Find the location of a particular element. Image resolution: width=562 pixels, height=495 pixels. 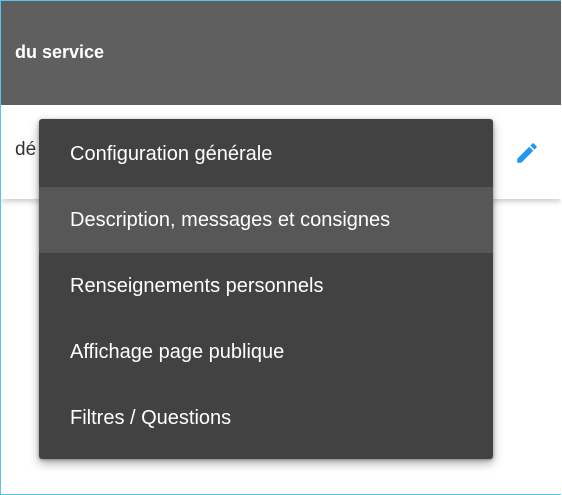

edit-button is located at coordinates (527, 153).